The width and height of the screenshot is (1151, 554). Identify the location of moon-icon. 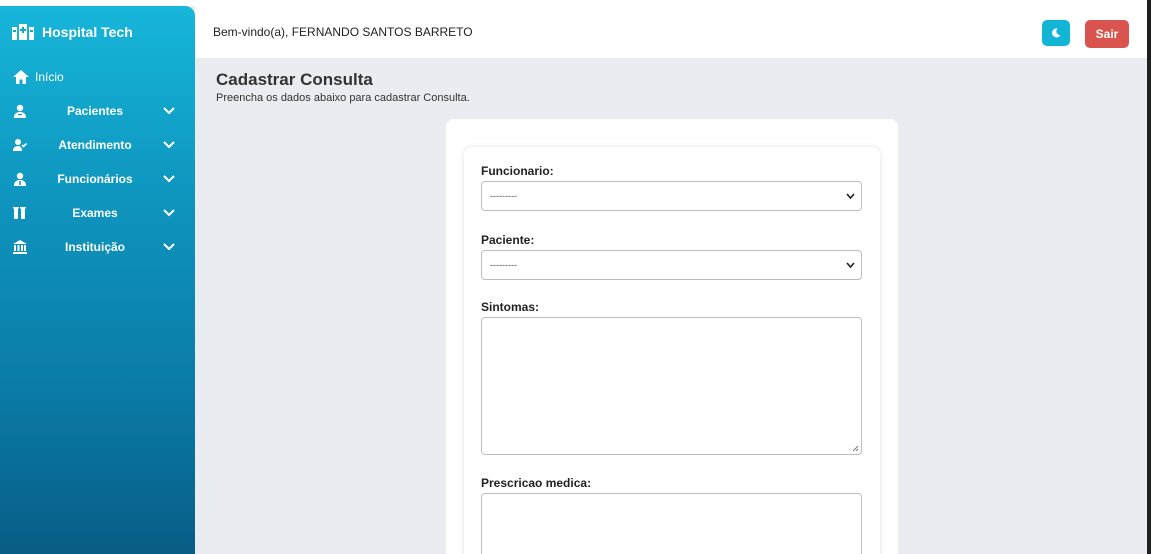
(1056, 33).